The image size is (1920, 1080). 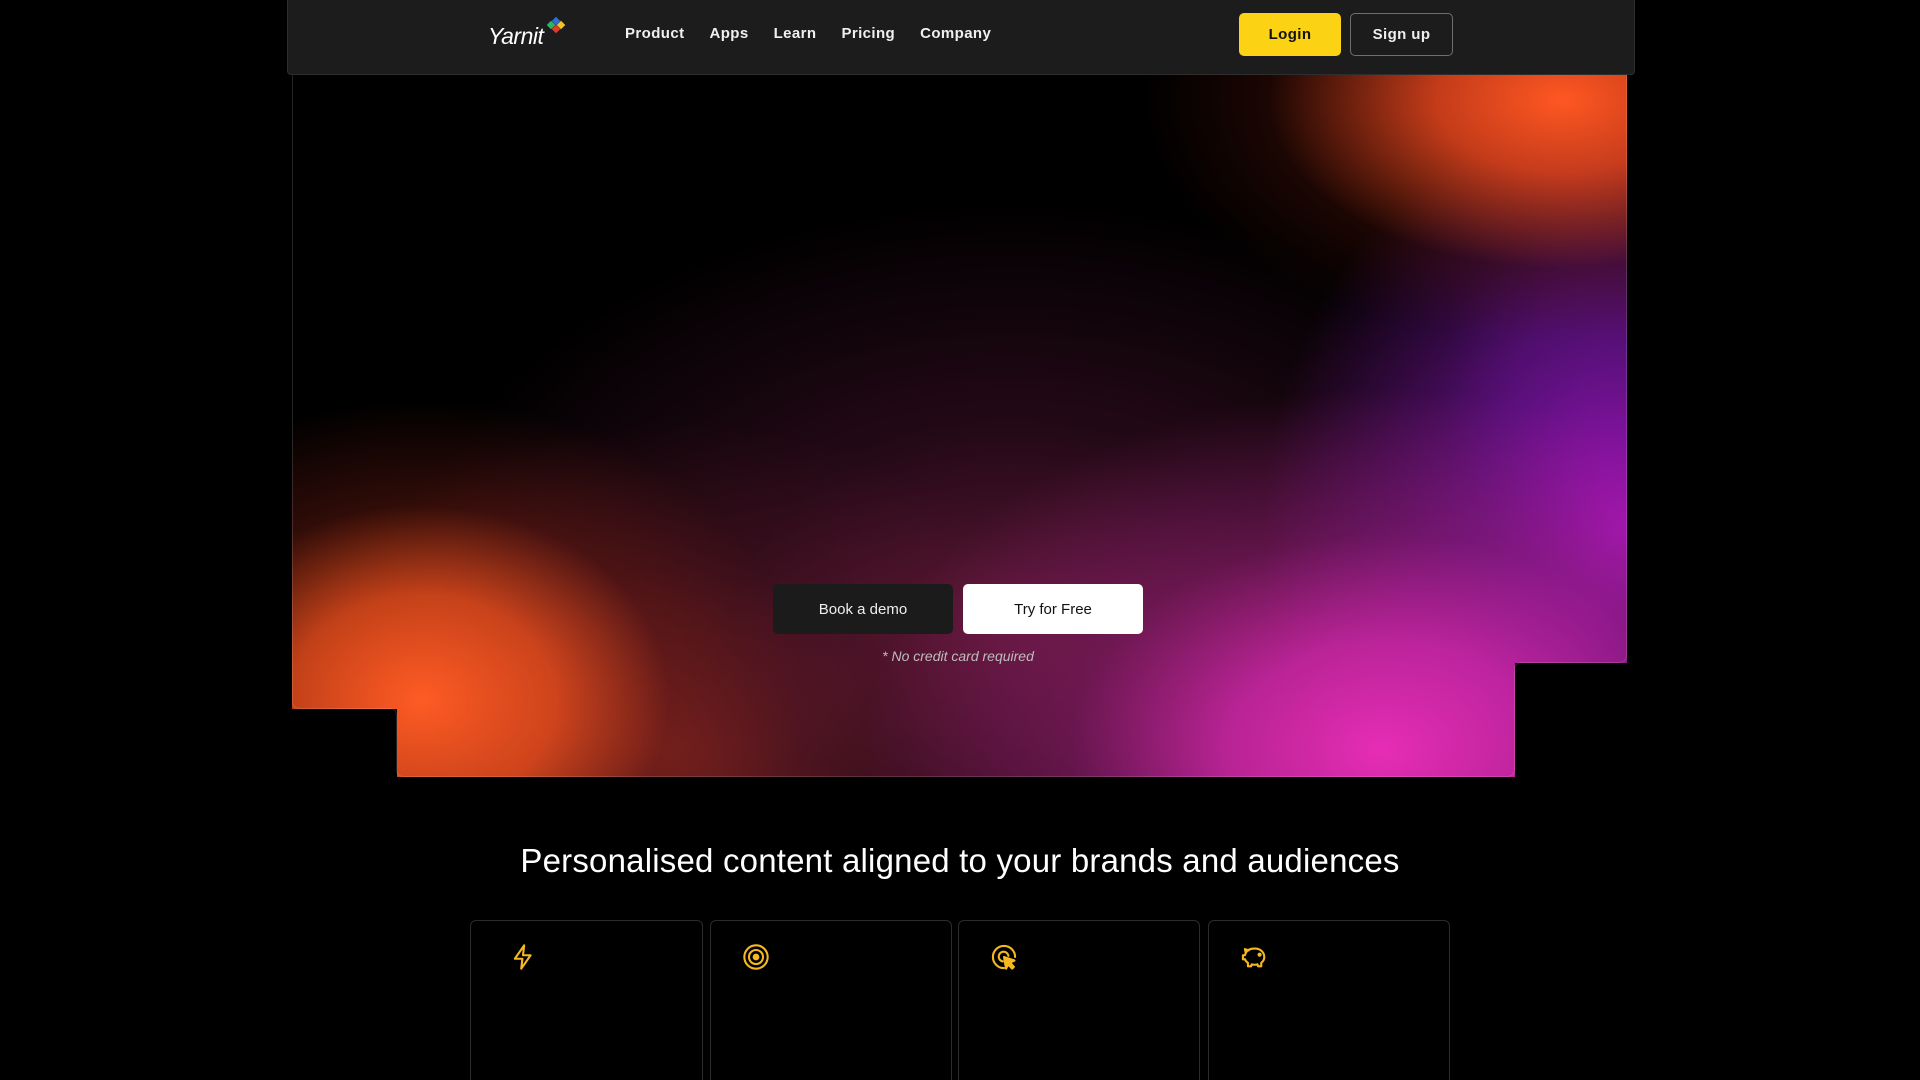 What do you see at coordinates (522, 957) in the screenshot?
I see `lightning-icon` at bounding box center [522, 957].